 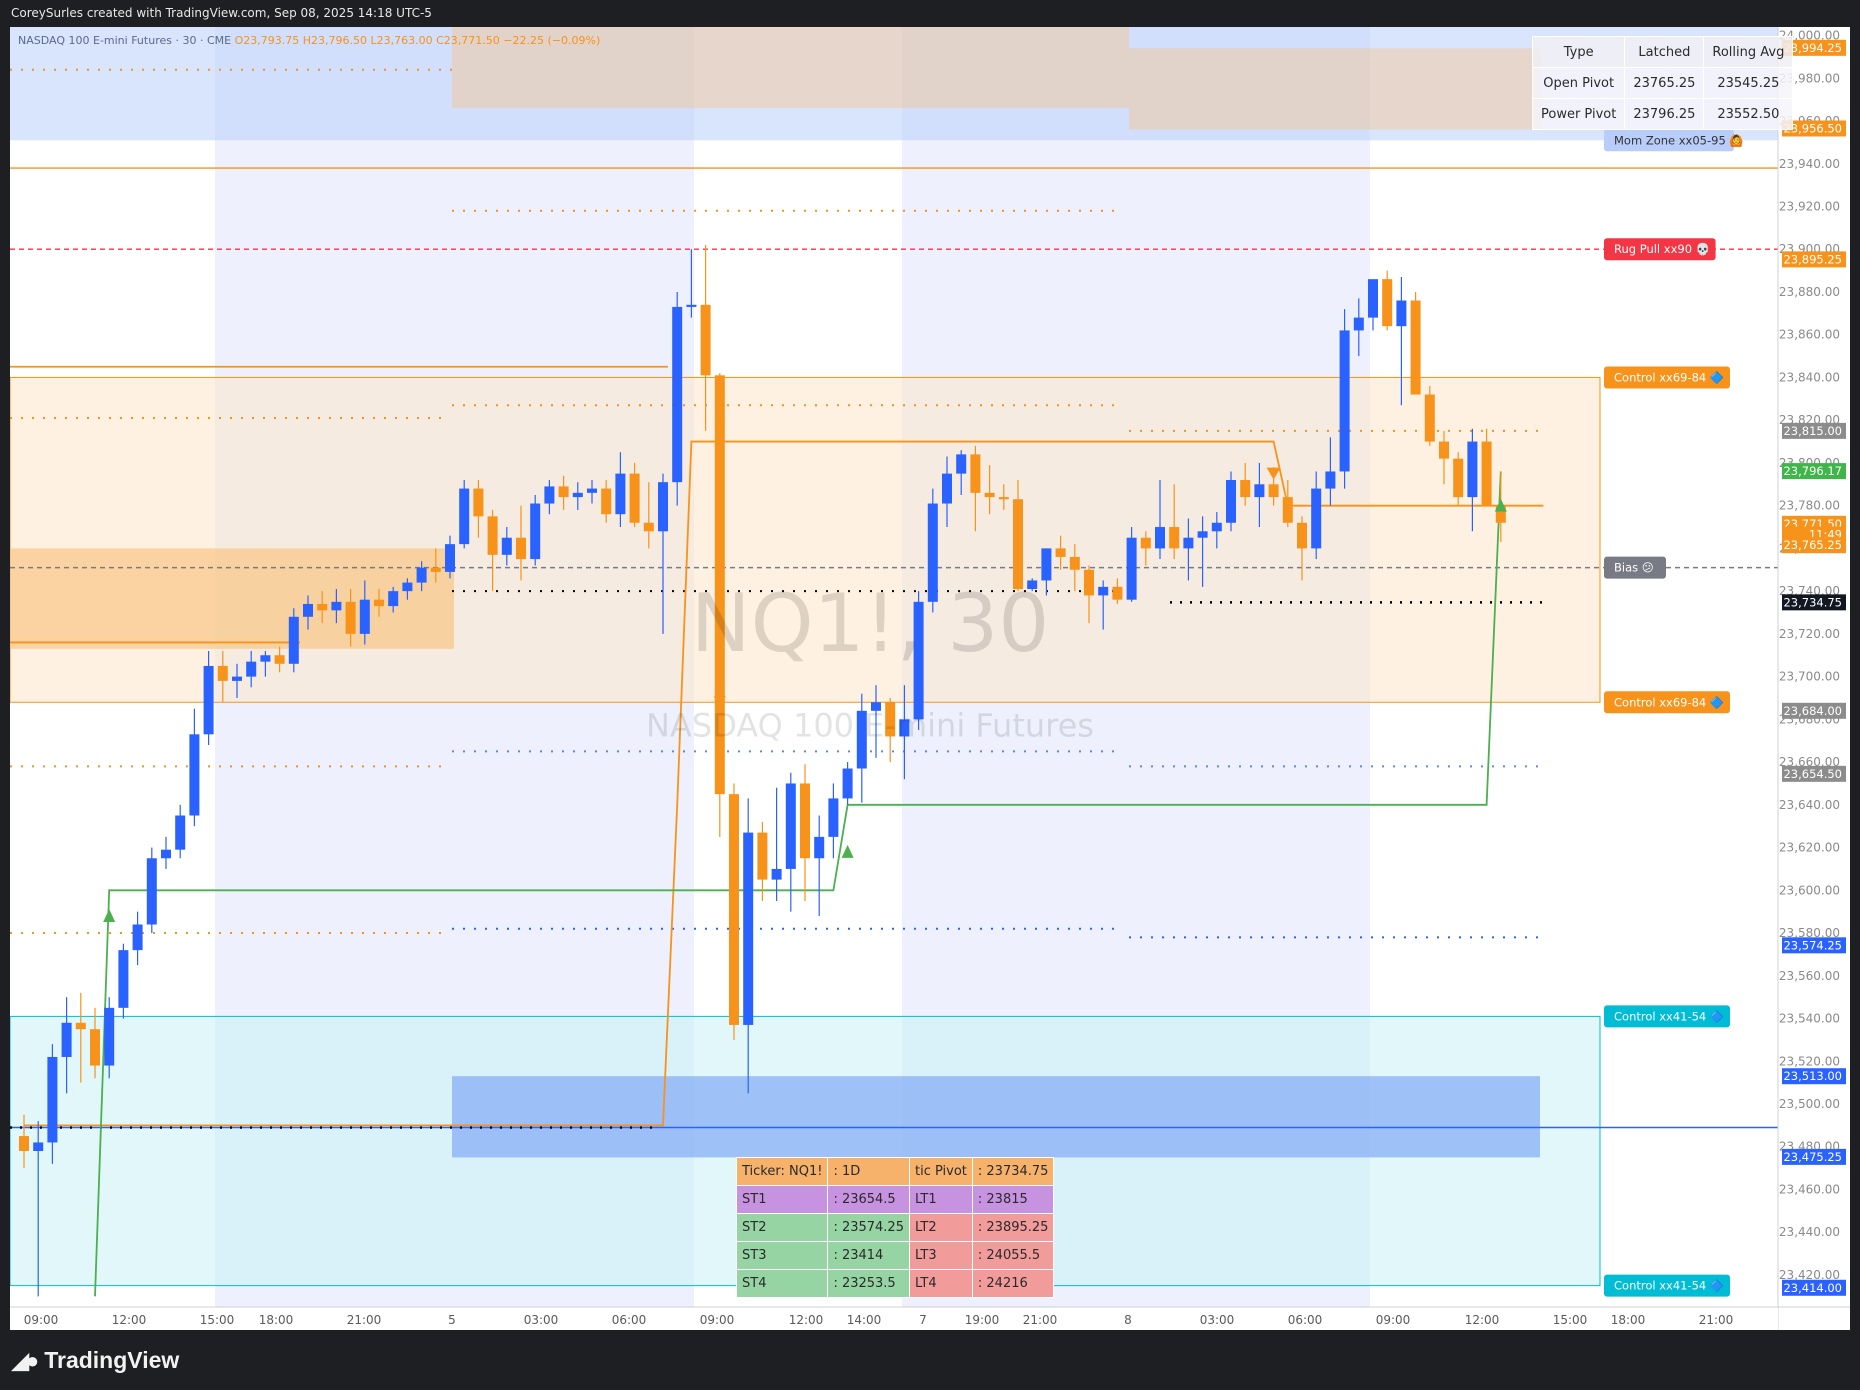 I want to click on y-tick-label: 23,940.00, so click(x=1809, y=164).